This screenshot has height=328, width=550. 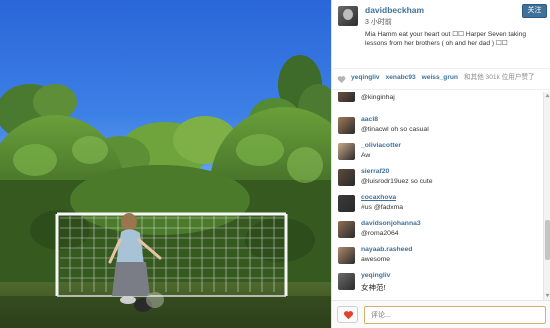 What do you see at coordinates (382, 207) in the screenshot?
I see `comment-text: #us @fadxma` at bounding box center [382, 207].